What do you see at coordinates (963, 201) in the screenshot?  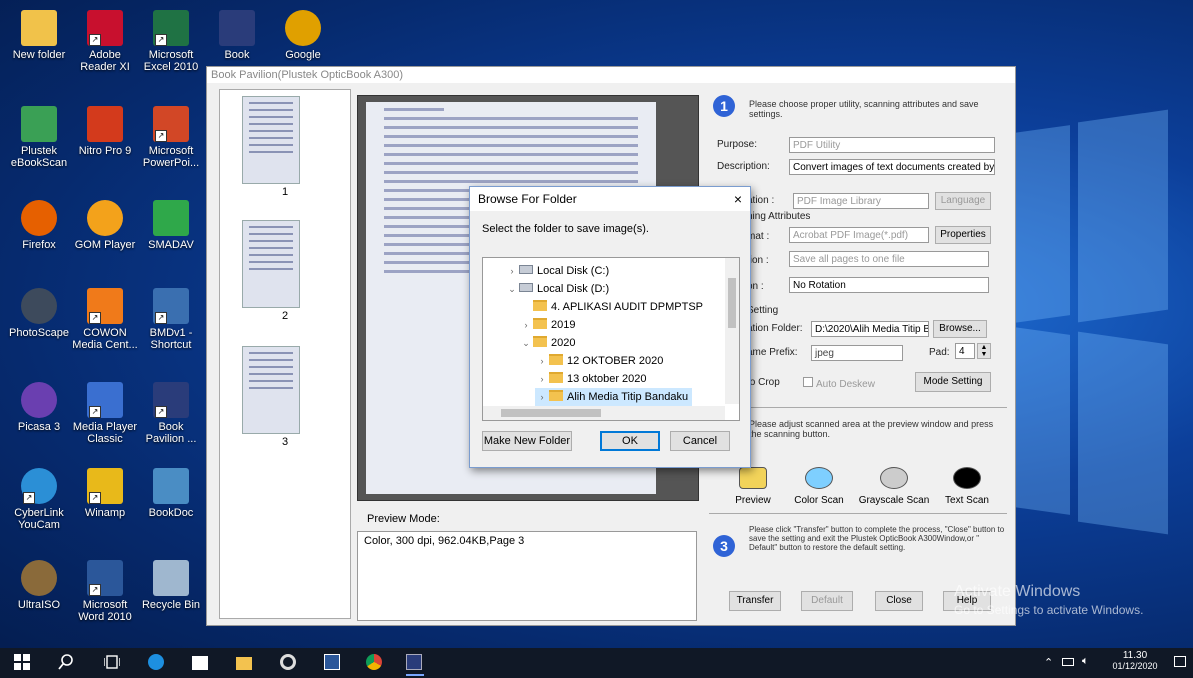 I see `language-button: Language` at bounding box center [963, 201].